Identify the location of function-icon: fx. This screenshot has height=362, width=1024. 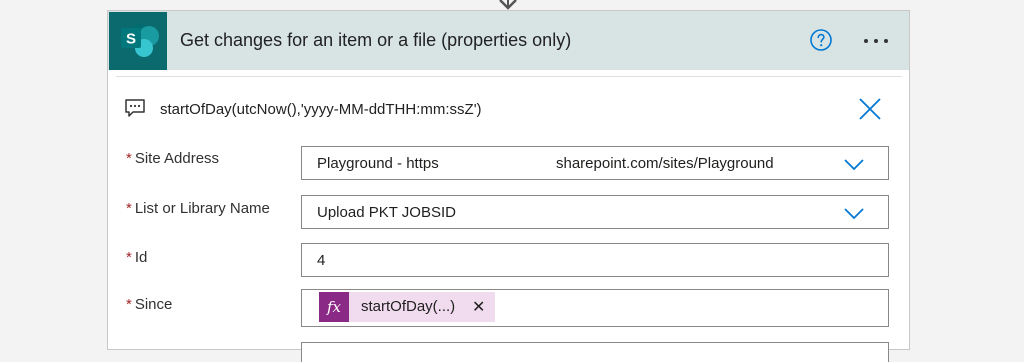
(334, 307).